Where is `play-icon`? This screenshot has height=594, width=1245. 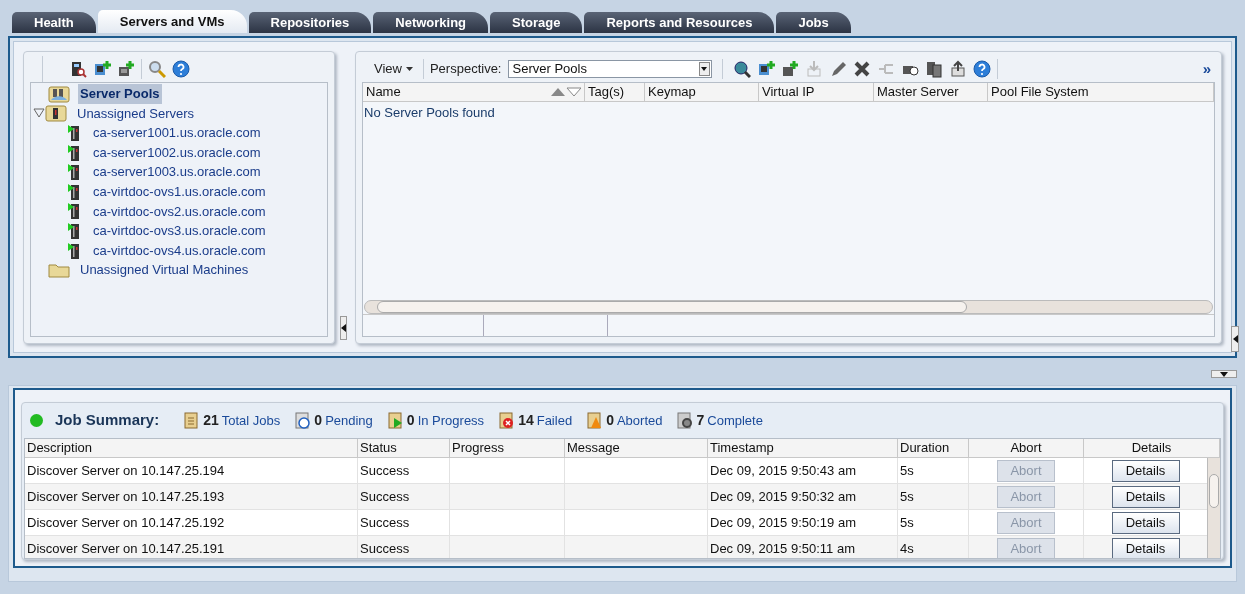
play-icon is located at coordinates (395, 420).